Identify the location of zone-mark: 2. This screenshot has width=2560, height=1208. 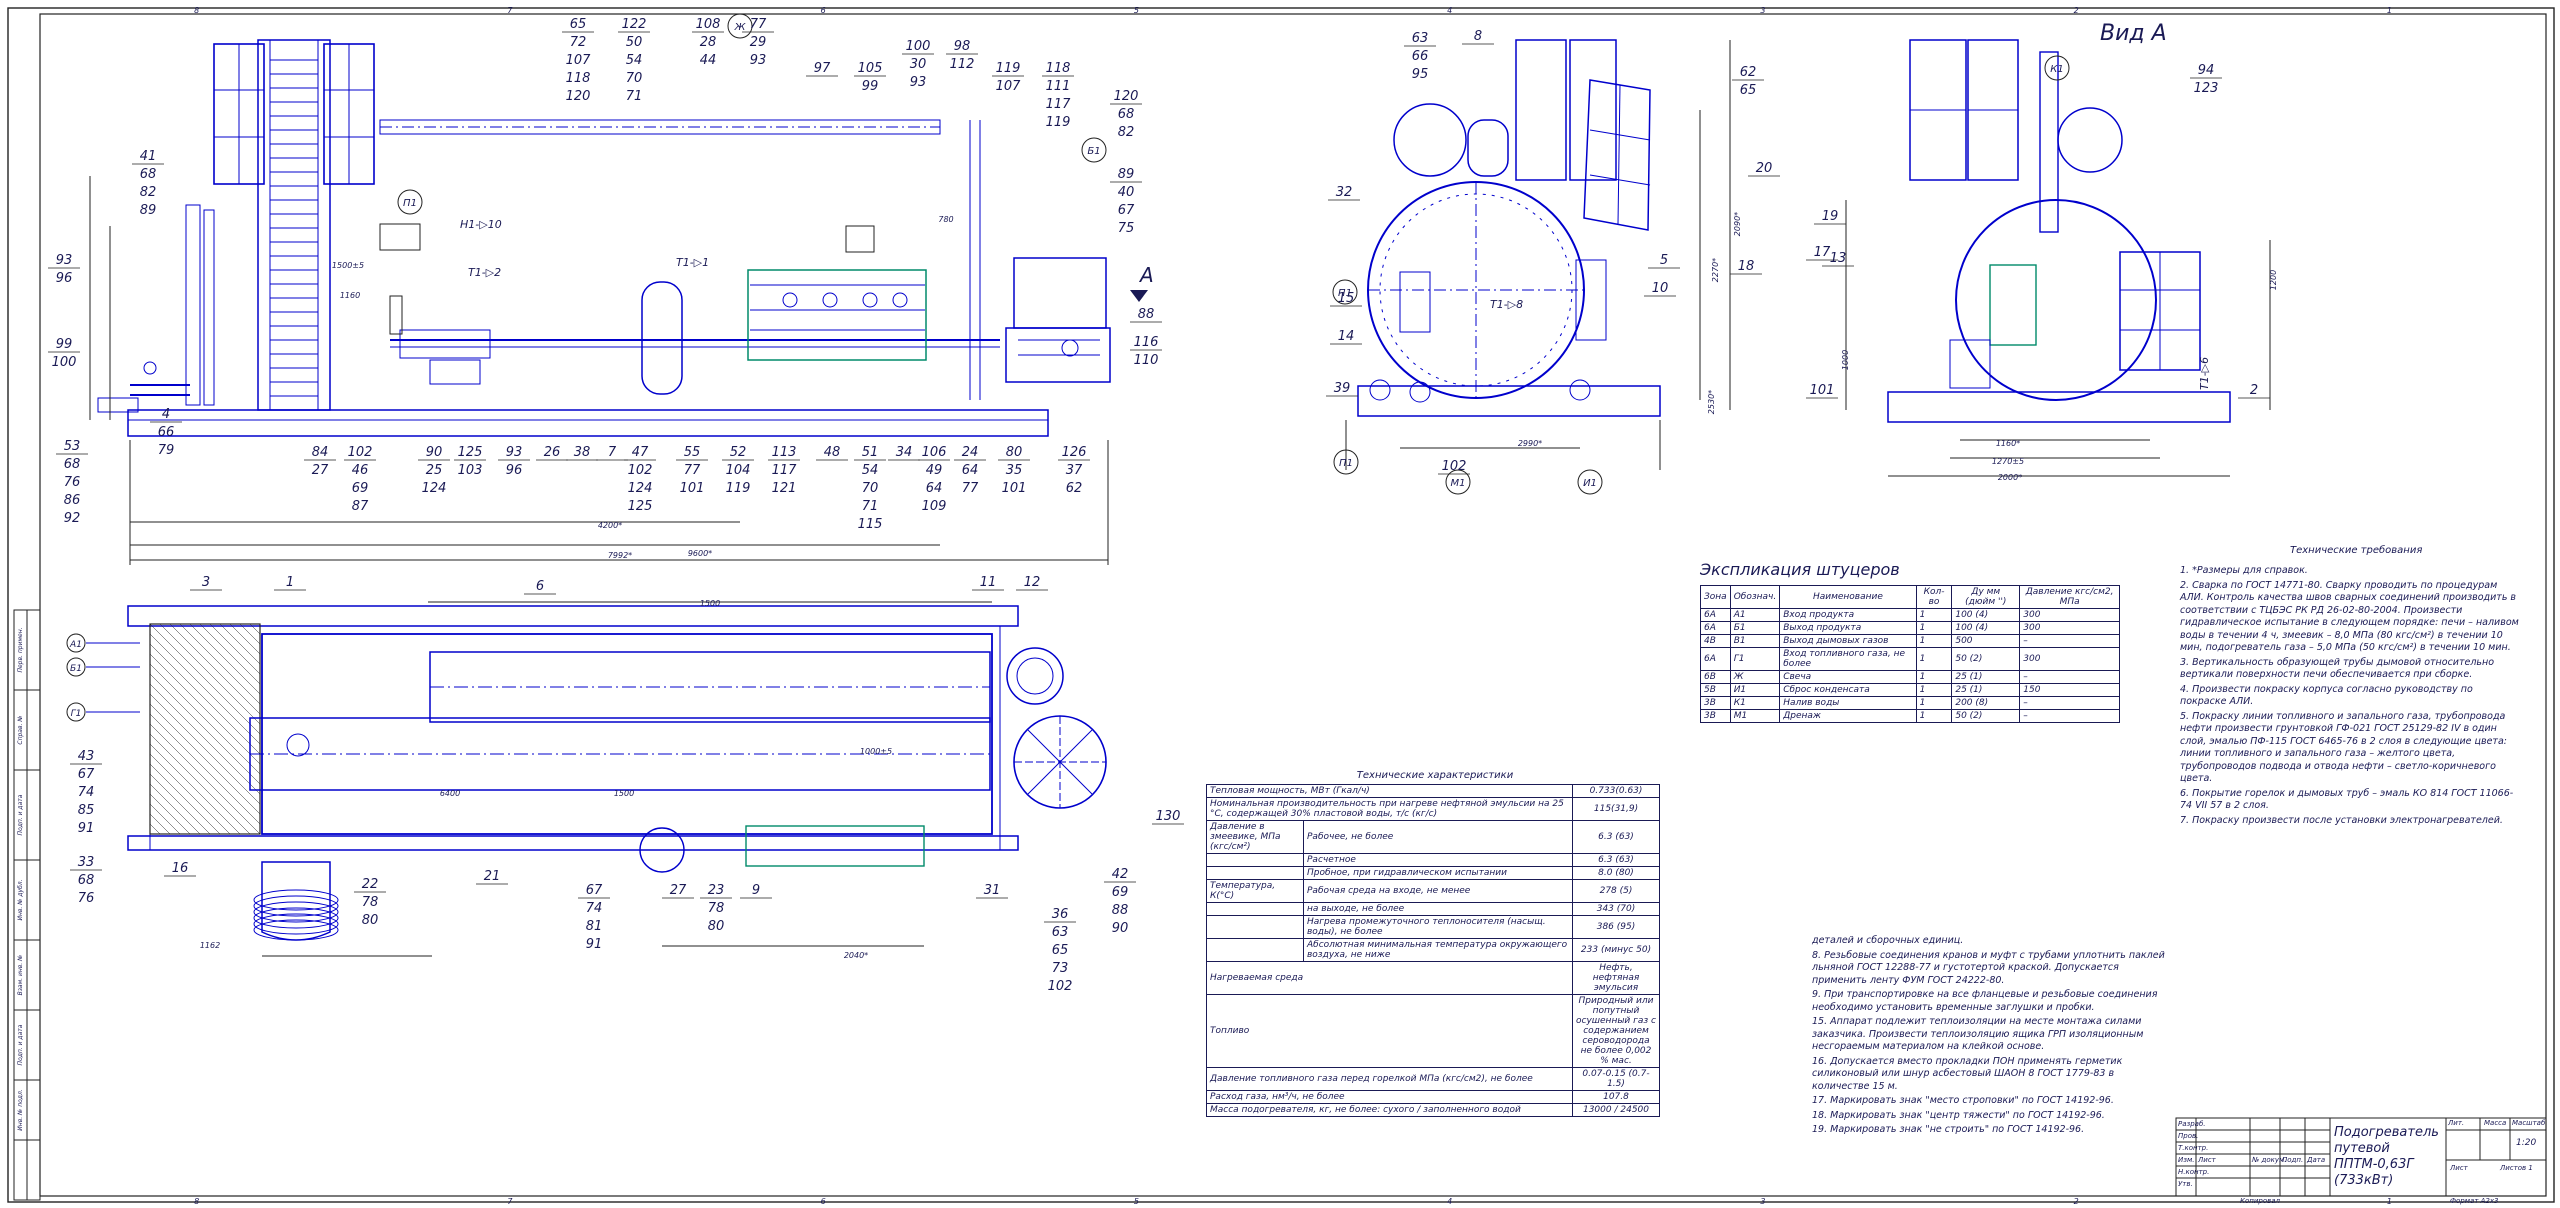
(2076, 10).